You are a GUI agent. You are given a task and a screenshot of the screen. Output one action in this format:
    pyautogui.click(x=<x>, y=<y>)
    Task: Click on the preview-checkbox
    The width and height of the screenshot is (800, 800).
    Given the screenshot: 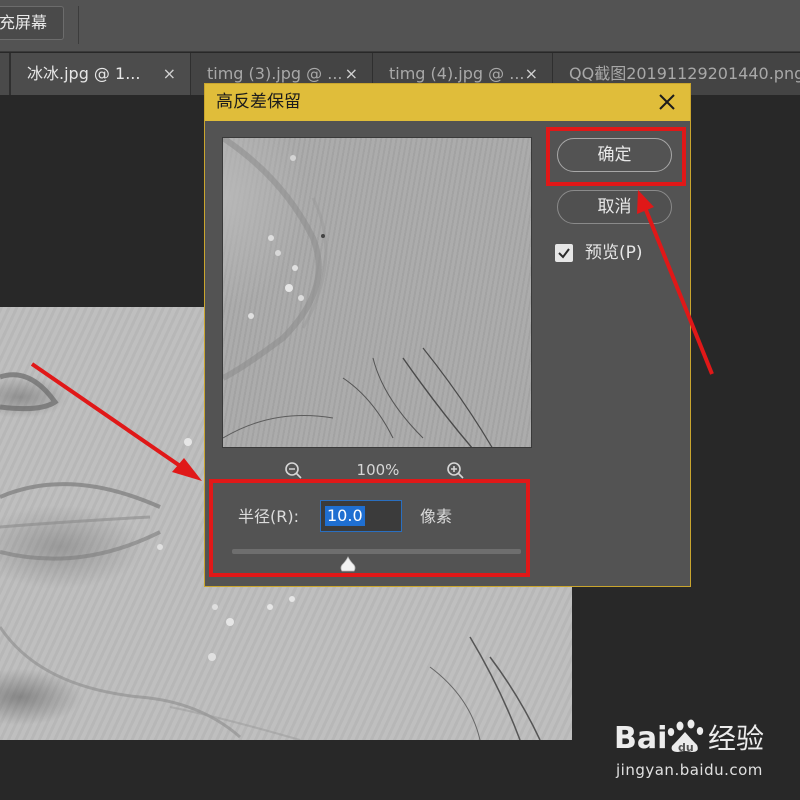 What is the action you would take?
    pyautogui.click(x=564, y=253)
    